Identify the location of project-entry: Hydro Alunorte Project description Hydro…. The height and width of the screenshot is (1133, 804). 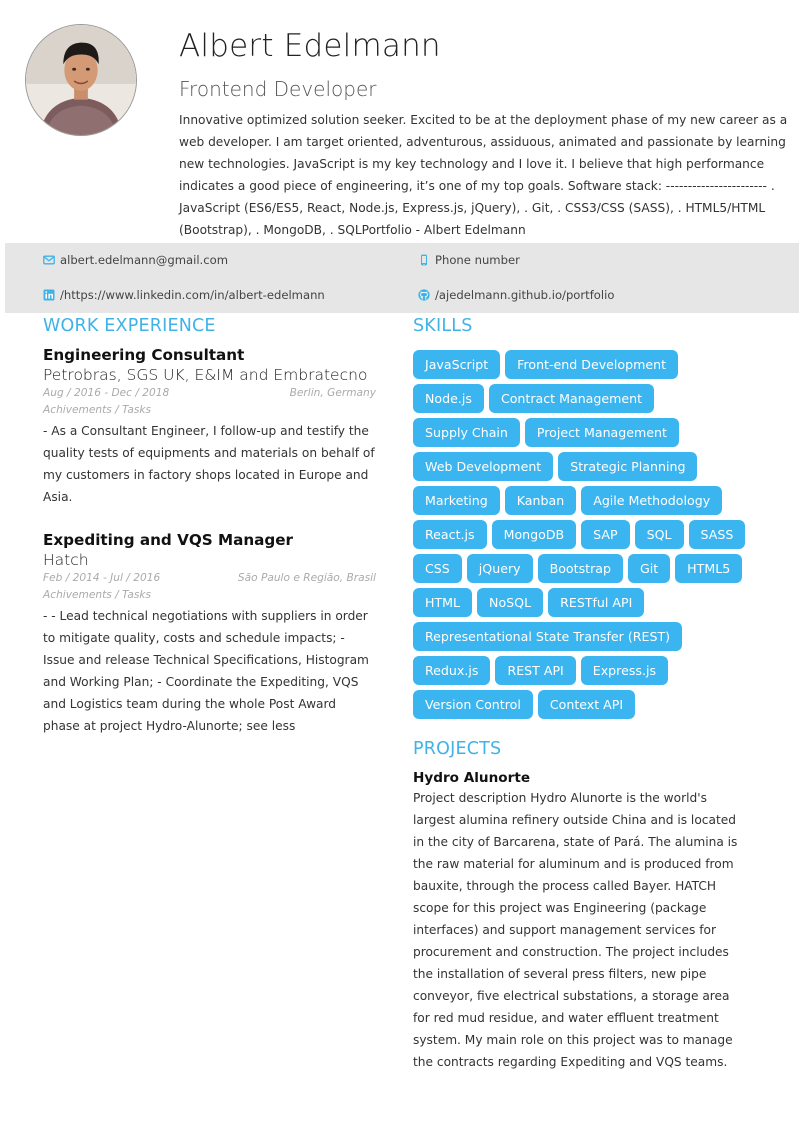
(578, 921).